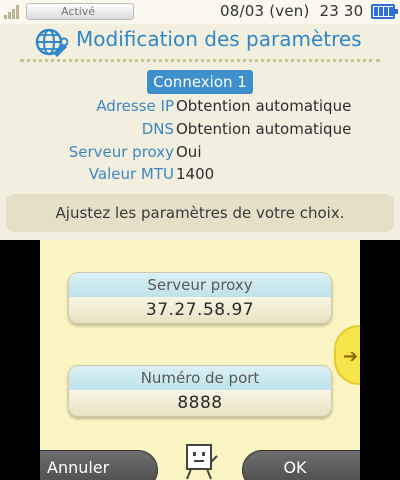  What do you see at coordinates (200, 403) in the screenshot?
I see `port-number-value: 8888` at bounding box center [200, 403].